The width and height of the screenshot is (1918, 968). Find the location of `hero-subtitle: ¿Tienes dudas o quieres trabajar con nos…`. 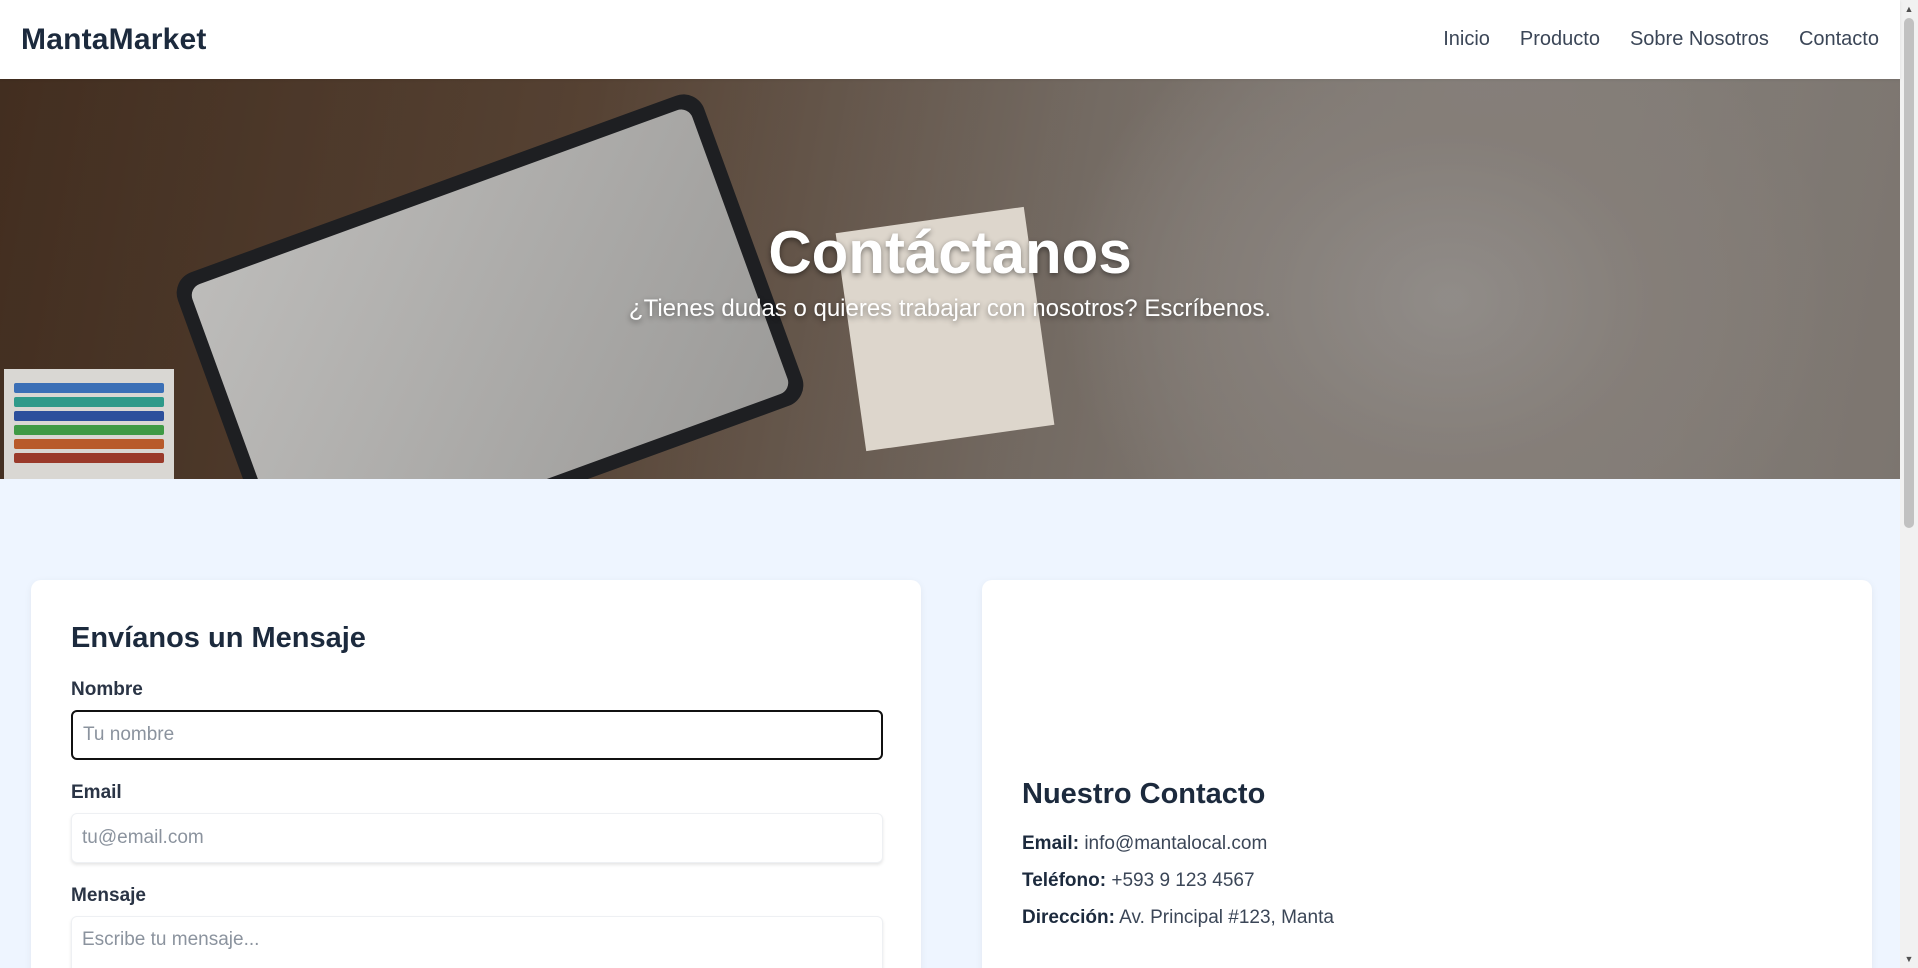

hero-subtitle: ¿Tienes dudas o quieres trabajar con nos… is located at coordinates (950, 308).